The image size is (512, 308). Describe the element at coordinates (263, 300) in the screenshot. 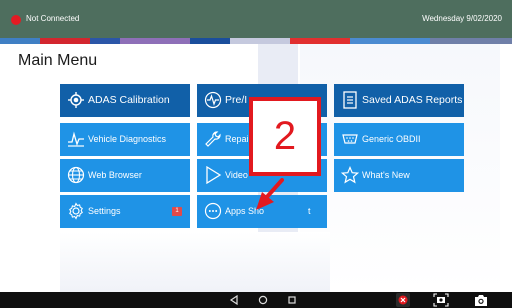

I see `home-icon` at that location.